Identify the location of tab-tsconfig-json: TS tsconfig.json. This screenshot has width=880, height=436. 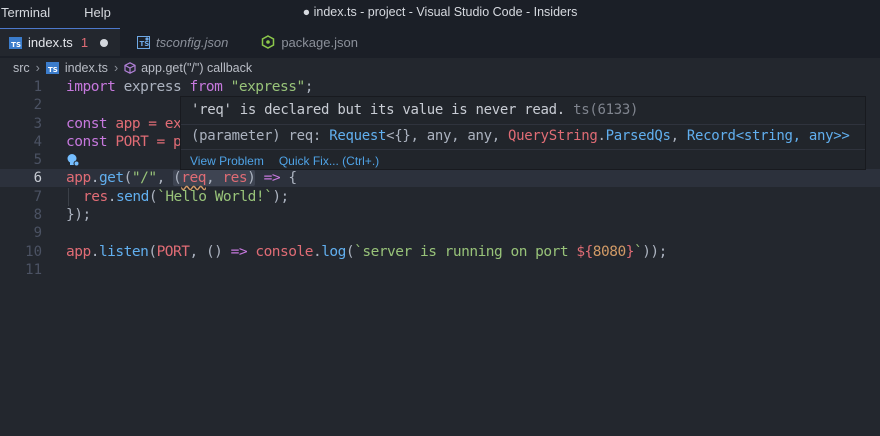
(184, 42).